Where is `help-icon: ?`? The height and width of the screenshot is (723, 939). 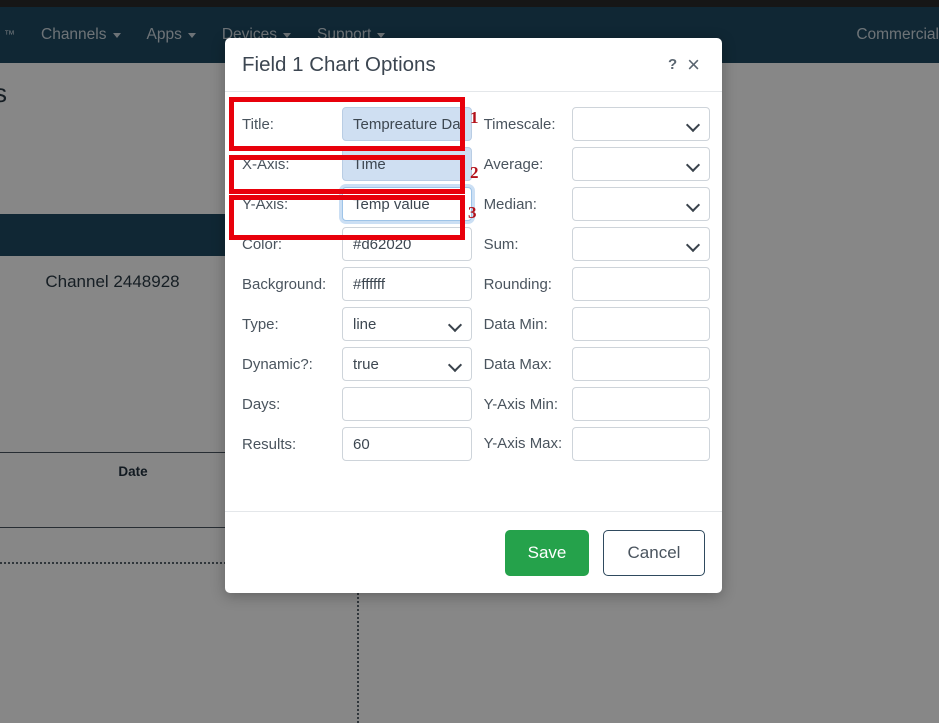
help-icon: ? is located at coordinates (672, 64).